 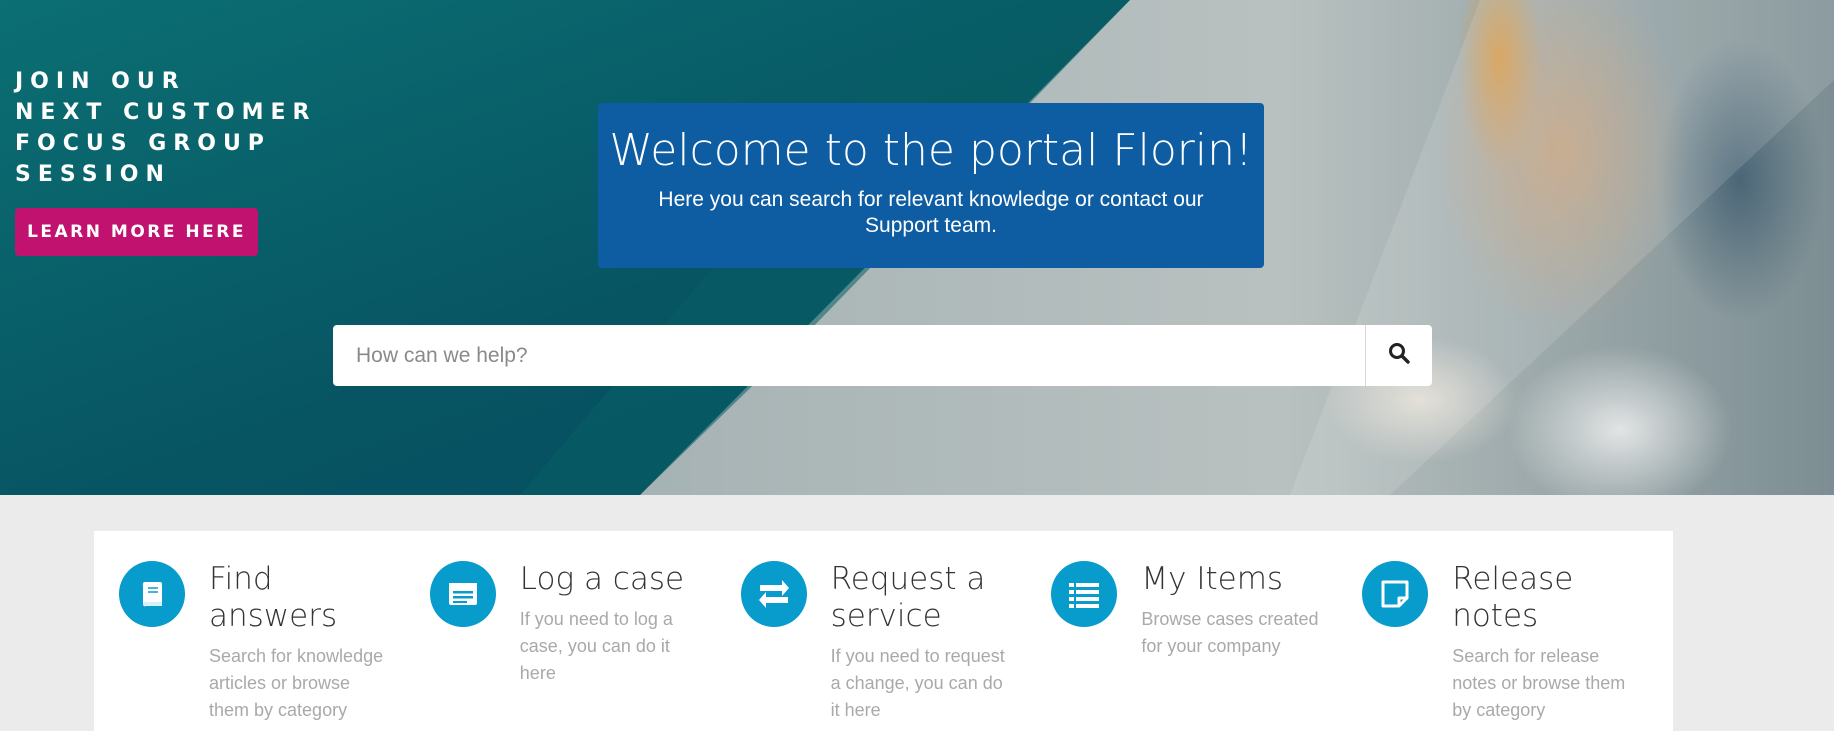 I want to click on form-icon, so click(x=462, y=594).